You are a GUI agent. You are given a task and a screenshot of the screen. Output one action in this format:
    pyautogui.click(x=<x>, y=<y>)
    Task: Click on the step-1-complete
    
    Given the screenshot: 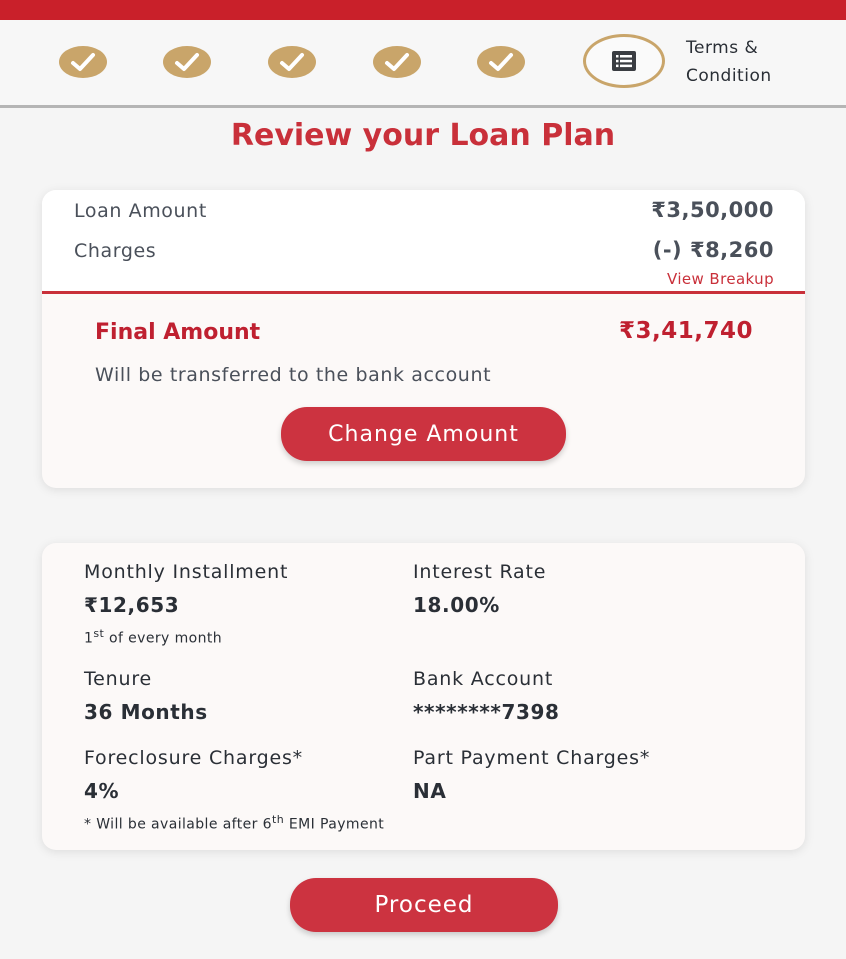 What is the action you would take?
    pyautogui.click(x=83, y=62)
    